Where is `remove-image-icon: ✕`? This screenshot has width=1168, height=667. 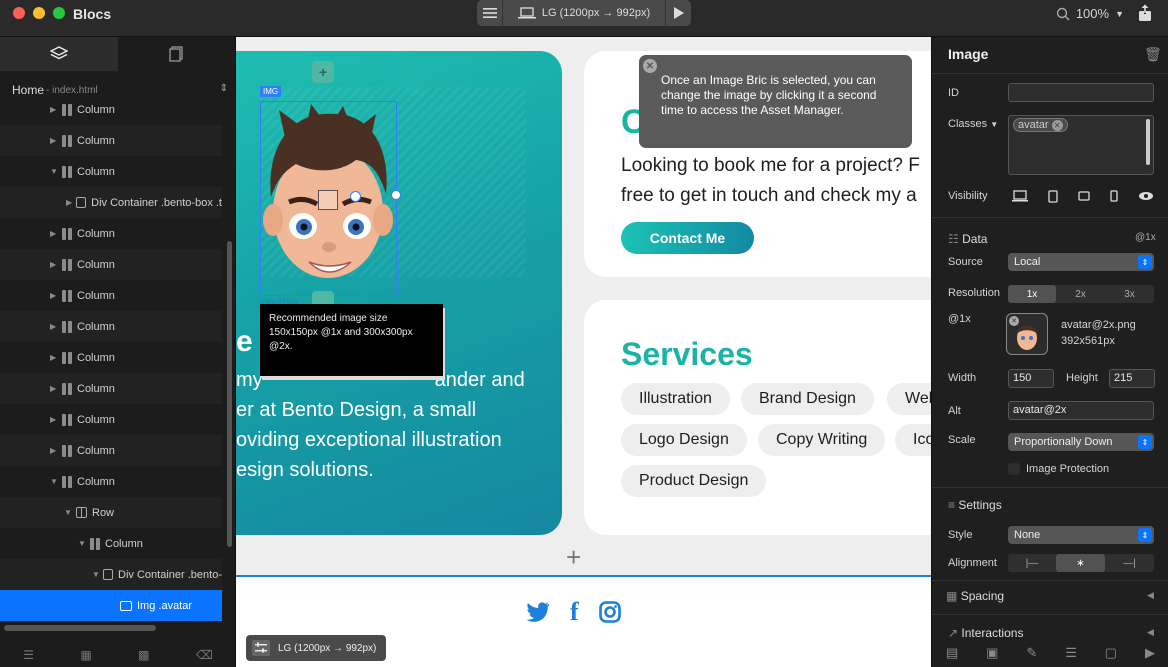
remove-image-icon: ✕ is located at coordinates (1014, 321).